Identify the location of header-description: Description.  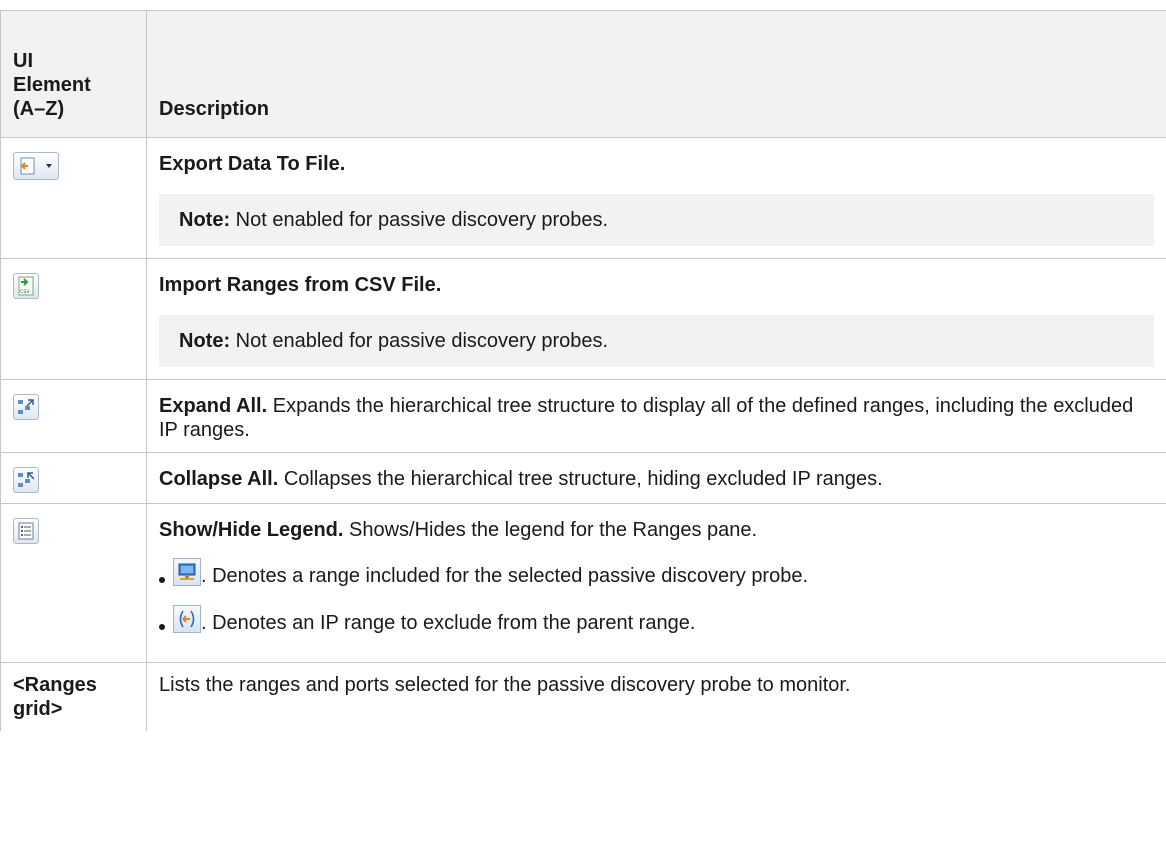
(656, 74).